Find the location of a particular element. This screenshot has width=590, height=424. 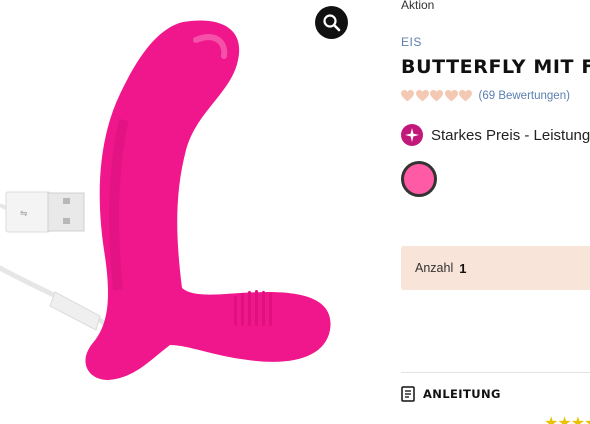

zoom-button is located at coordinates (331, 22).